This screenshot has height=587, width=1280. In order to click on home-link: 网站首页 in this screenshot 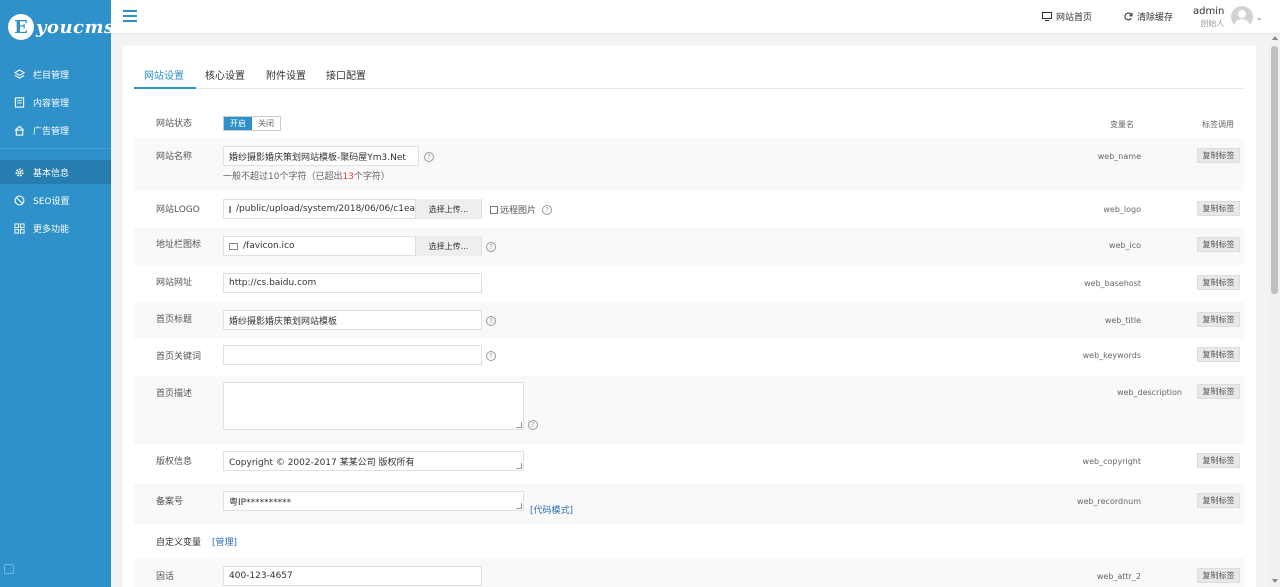, I will do `click(1067, 16)`.